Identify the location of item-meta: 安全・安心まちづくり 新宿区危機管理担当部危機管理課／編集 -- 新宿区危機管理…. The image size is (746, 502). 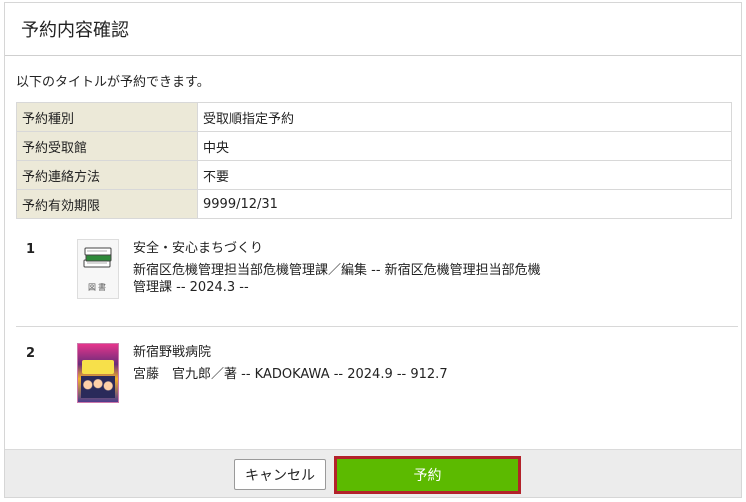
(338, 268).